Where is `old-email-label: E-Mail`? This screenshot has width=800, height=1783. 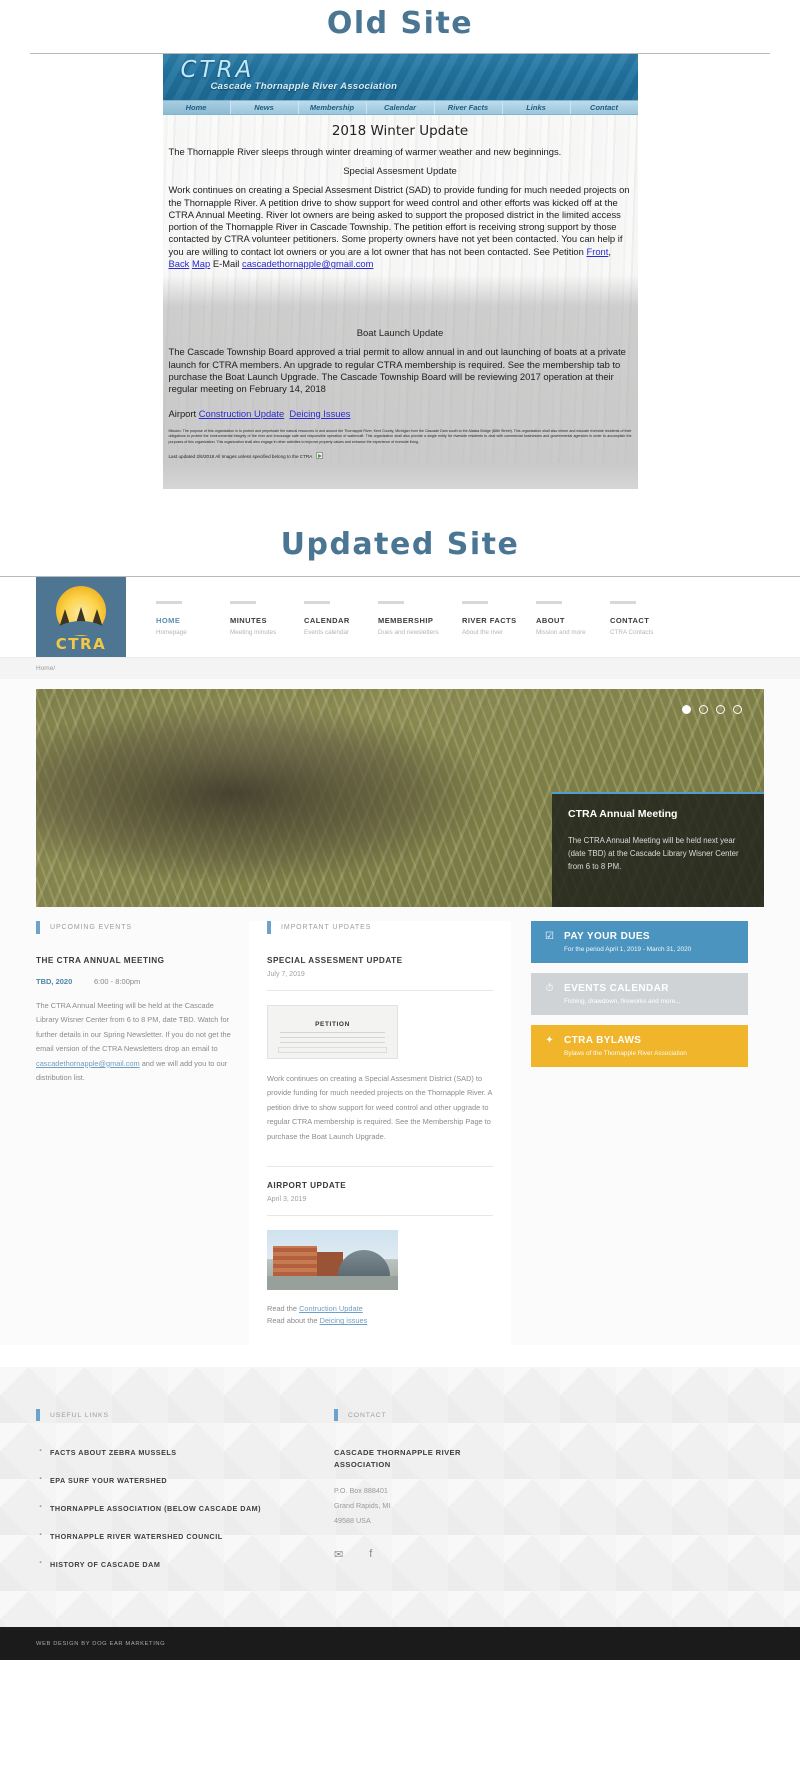
old-email-label: E-Mail is located at coordinates (226, 264).